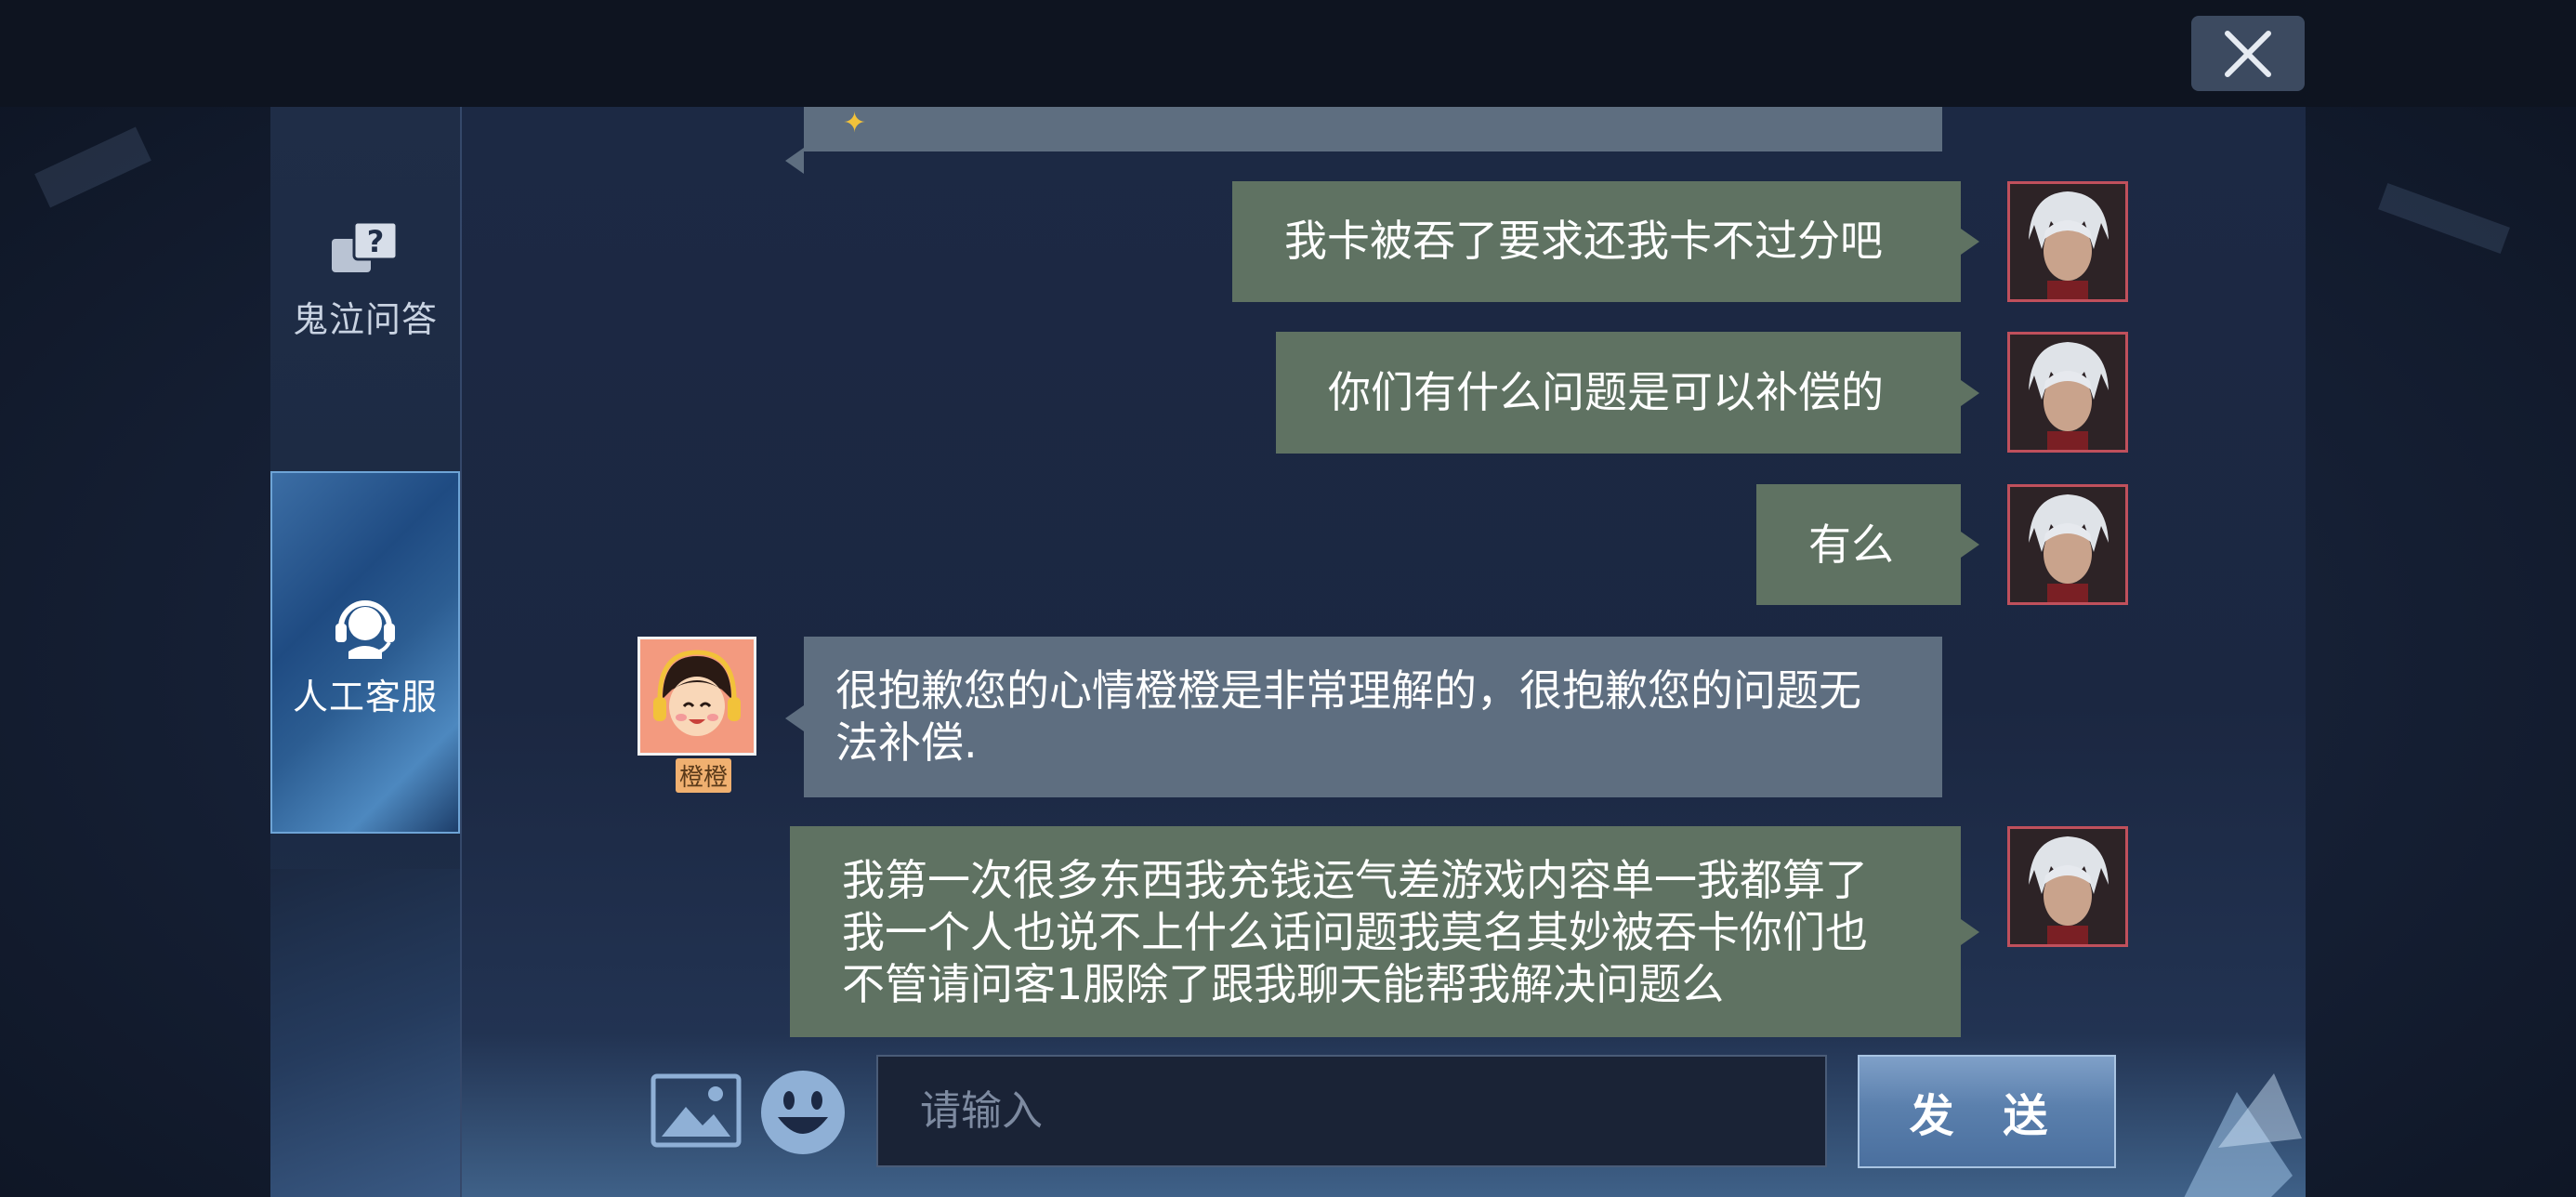 This screenshot has height=1197, width=2576. Describe the element at coordinates (2243, 1135) in the screenshot. I see `crystal-decoration` at that location.